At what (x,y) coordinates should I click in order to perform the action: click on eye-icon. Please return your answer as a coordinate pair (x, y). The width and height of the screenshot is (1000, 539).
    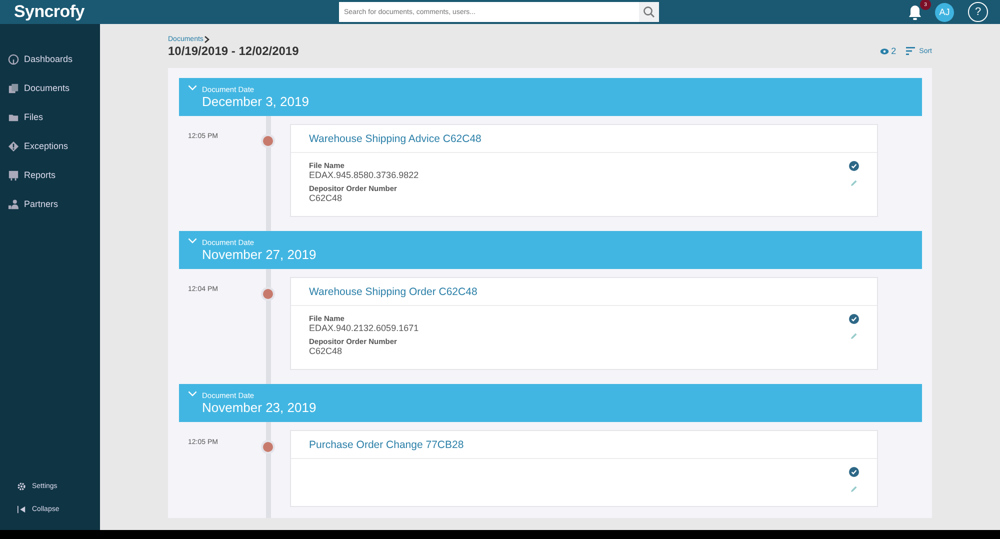
    Looking at the image, I should click on (885, 51).